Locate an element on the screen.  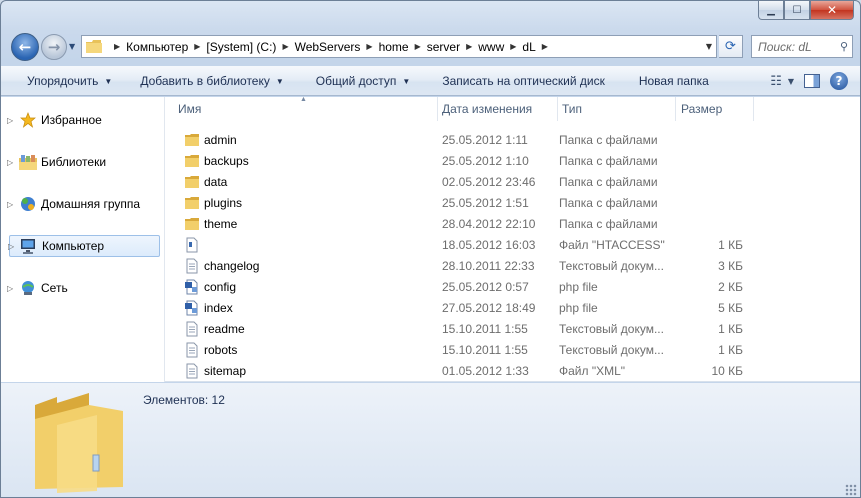
help-icon: ? is located at coordinates (839, 81).